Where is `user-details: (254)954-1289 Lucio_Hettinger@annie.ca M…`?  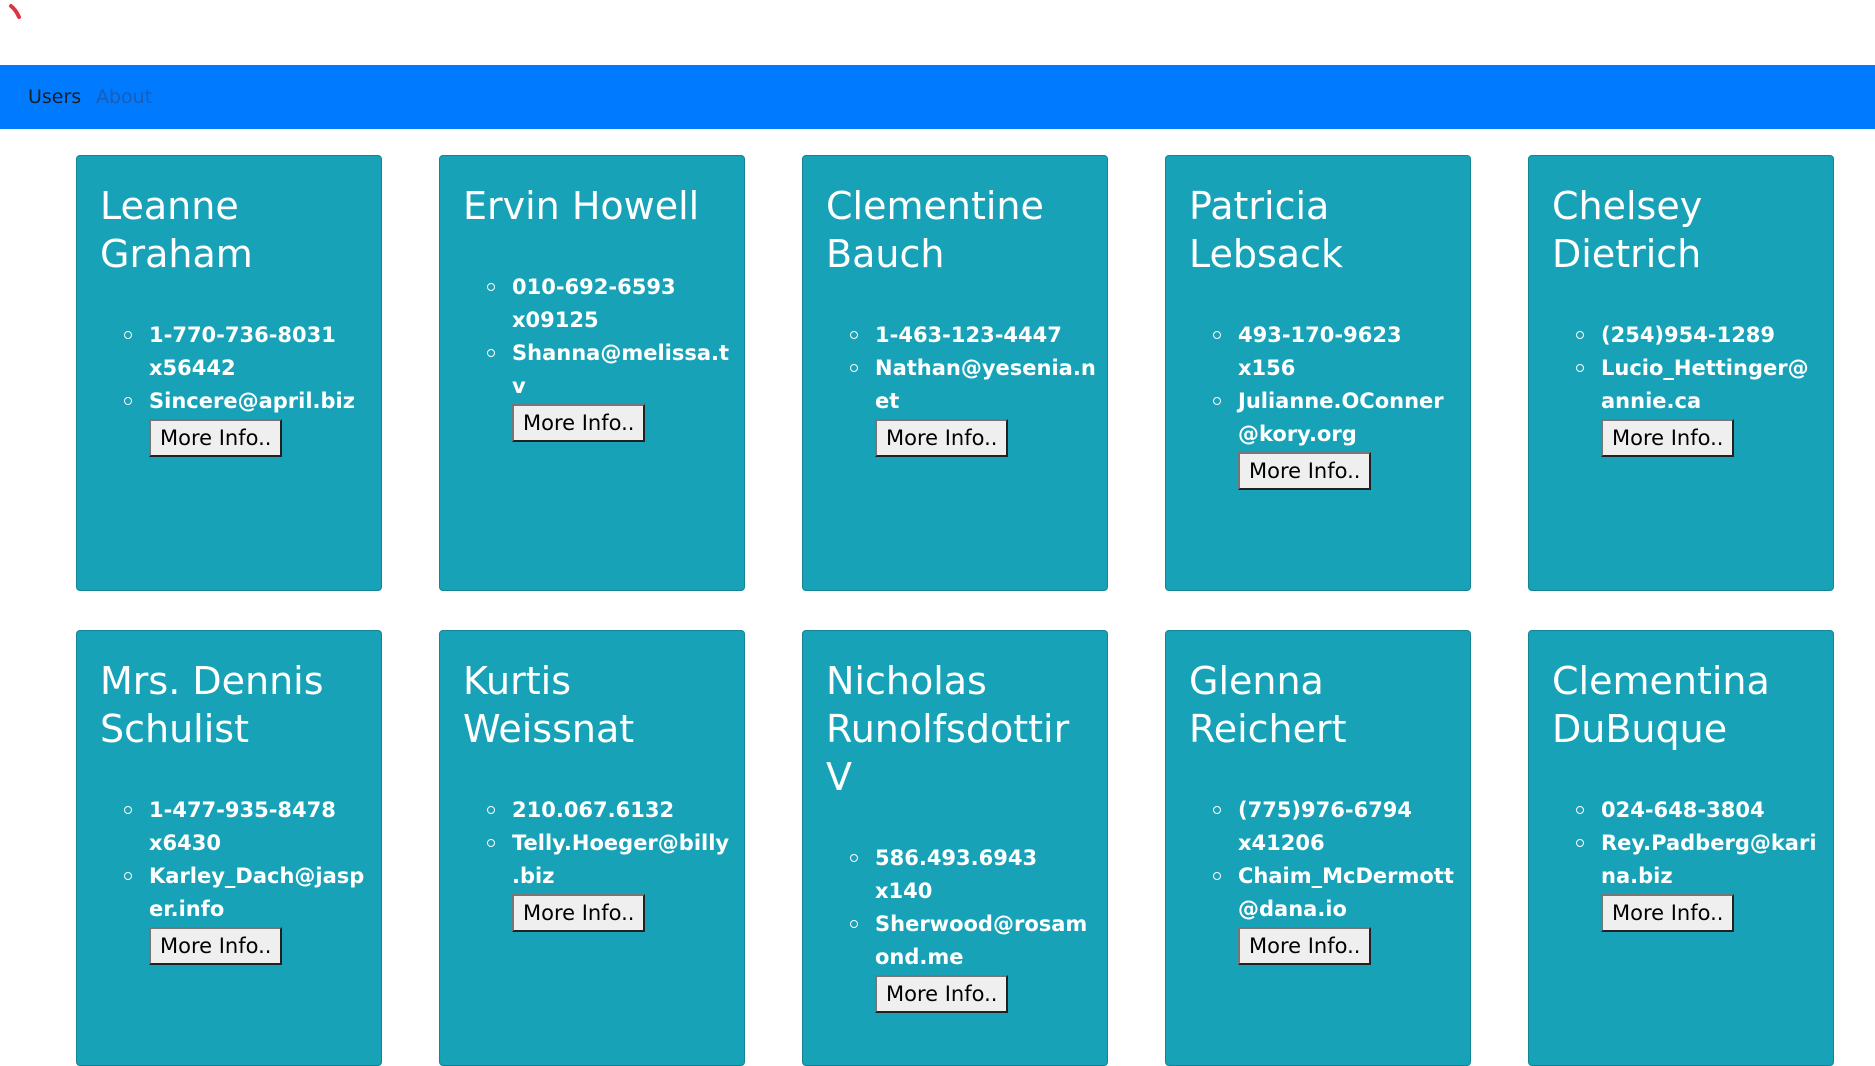
user-details: (254)954-1289 Lucio_Hettinger@annie.ca M… is located at coordinates (1687, 388).